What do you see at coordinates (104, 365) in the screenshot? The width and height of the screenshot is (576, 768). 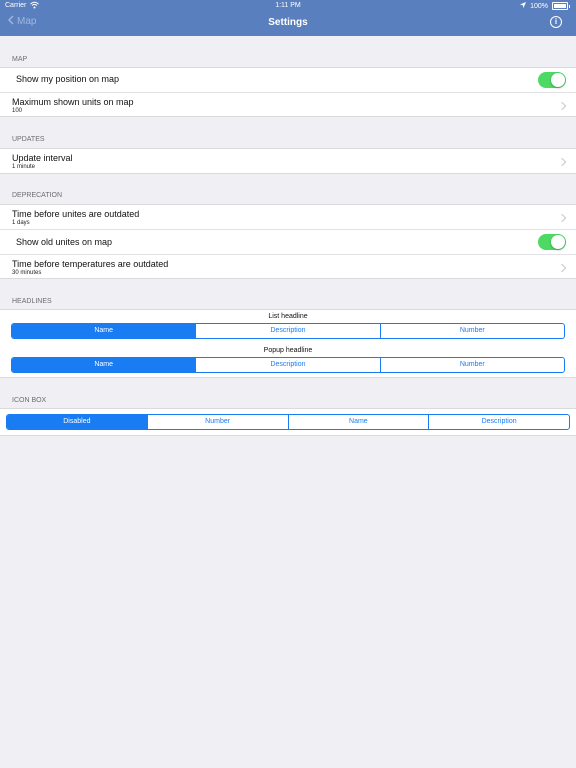 I see `popup-headline-option-name: Name` at bounding box center [104, 365].